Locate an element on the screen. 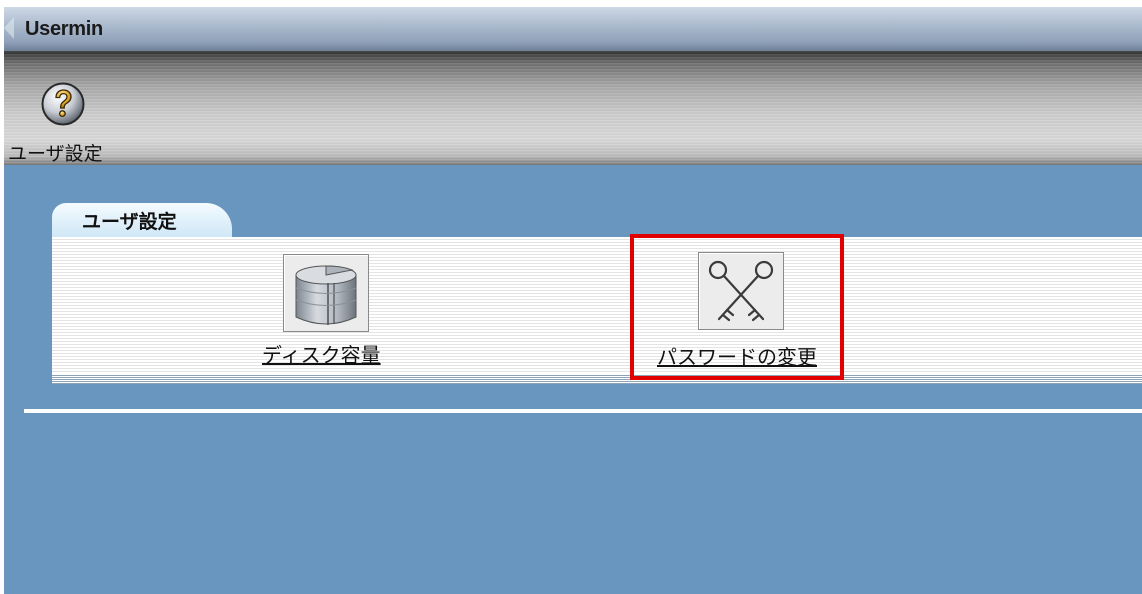 This screenshot has width=1142, height=594. module-disk-quota-icon-box is located at coordinates (326, 293).